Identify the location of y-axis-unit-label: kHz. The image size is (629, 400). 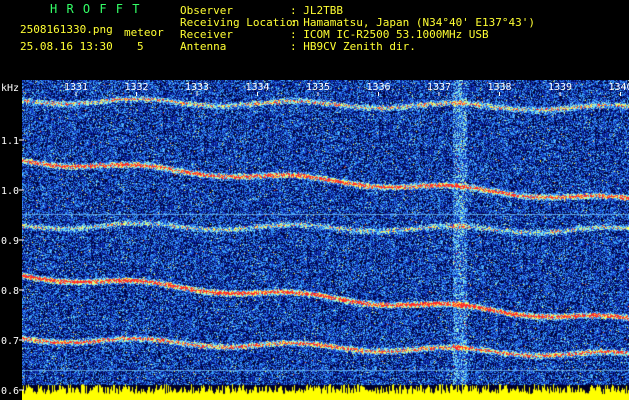
(10, 88).